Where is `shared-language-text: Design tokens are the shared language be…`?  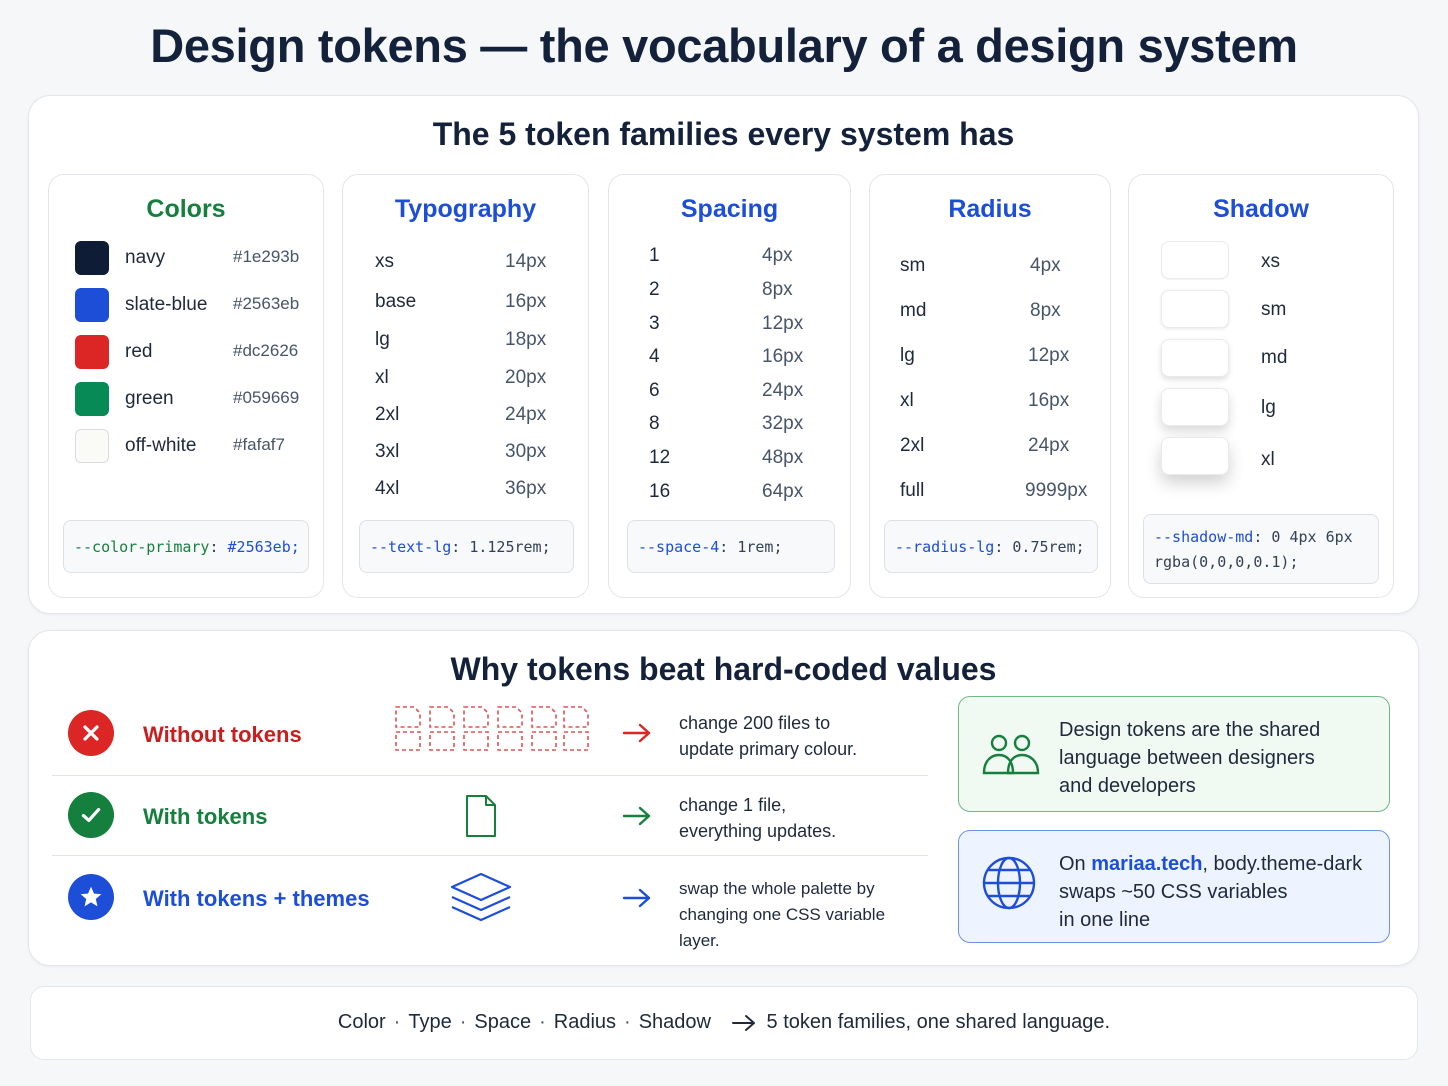 shared-language-text: Design tokens are the shared language be… is located at coordinates (1189, 758).